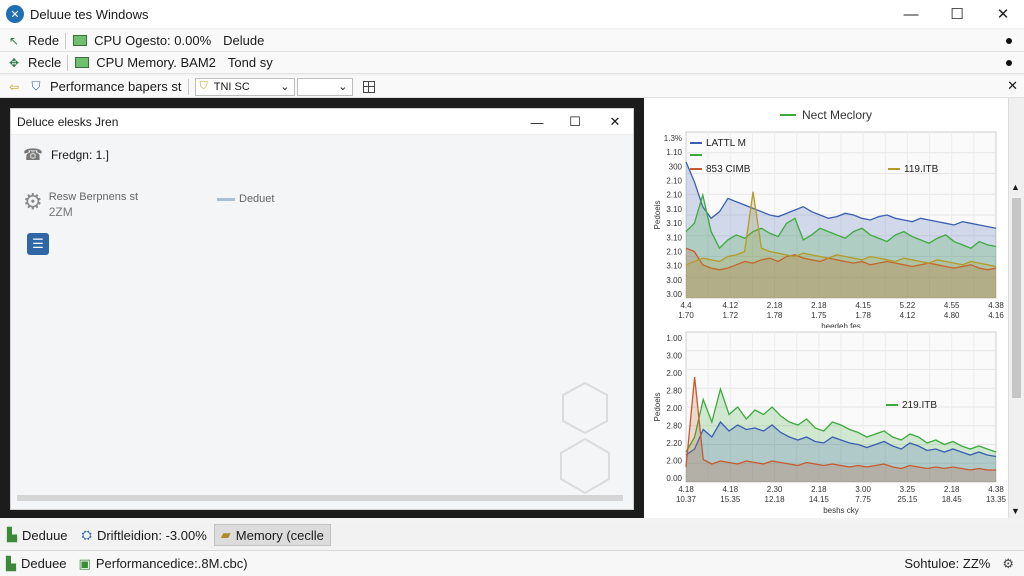 The image size is (1024, 576). Describe the element at coordinates (996, 499) in the screenshot. I see `x-tick-label: 13.35` at that location.